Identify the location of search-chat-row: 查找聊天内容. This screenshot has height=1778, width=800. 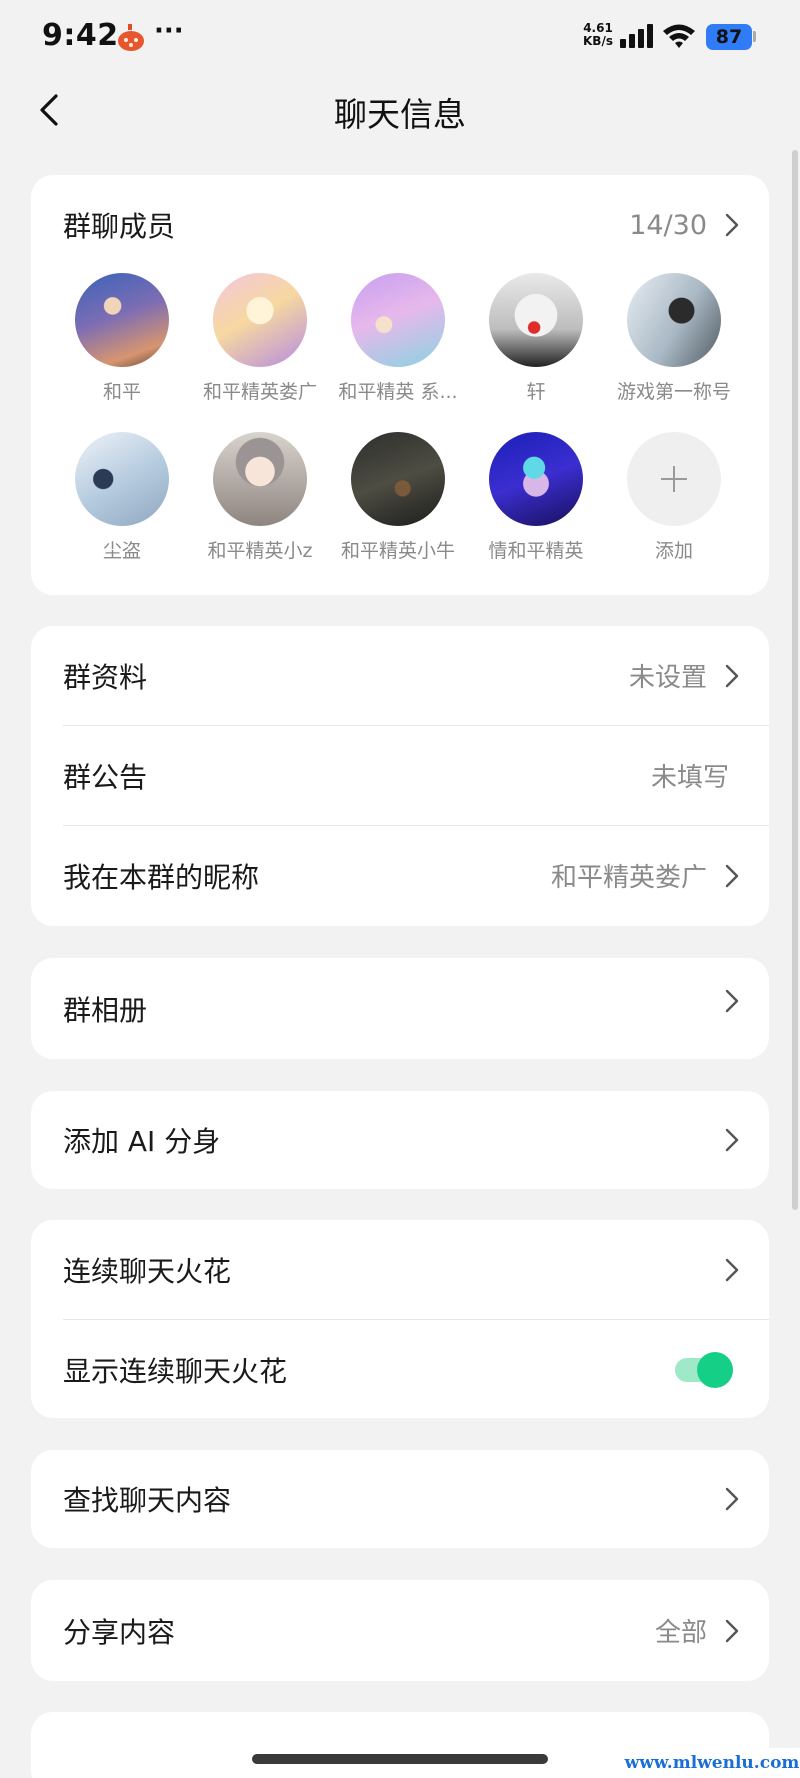
(400, 1499).